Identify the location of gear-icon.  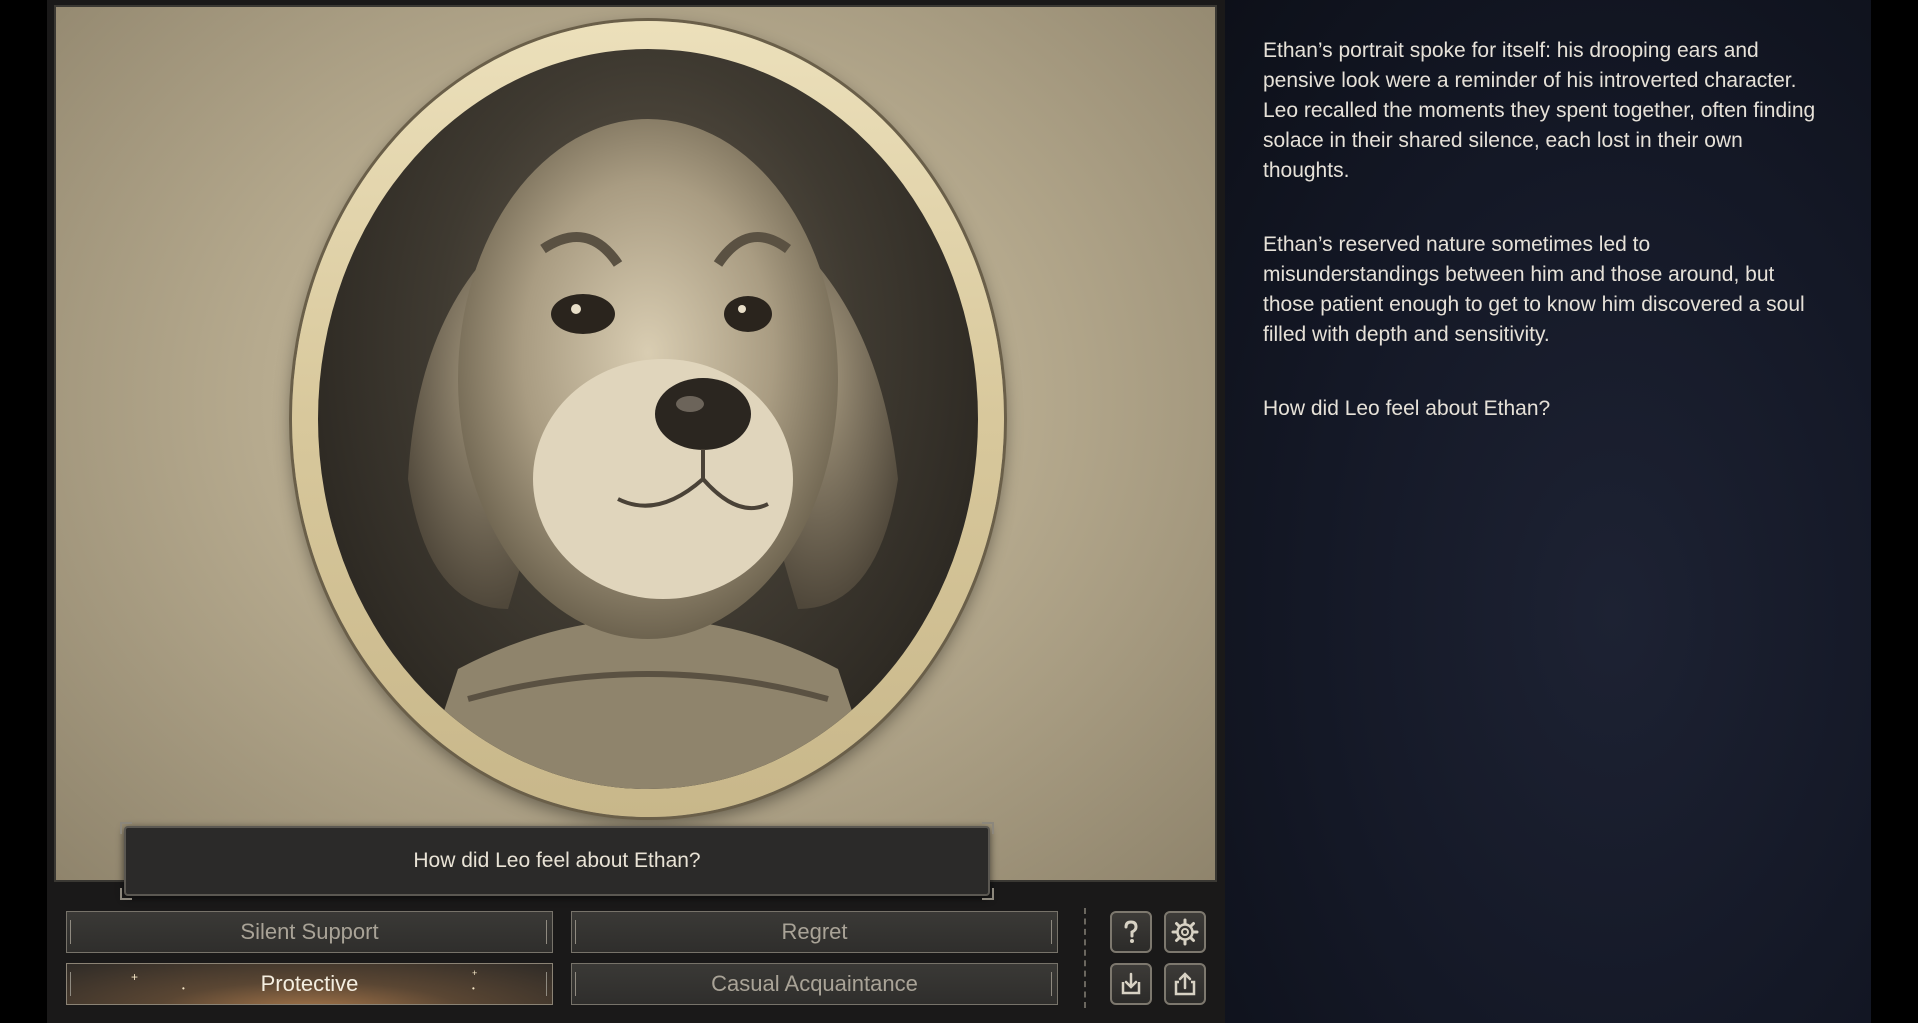
(1185, 932).